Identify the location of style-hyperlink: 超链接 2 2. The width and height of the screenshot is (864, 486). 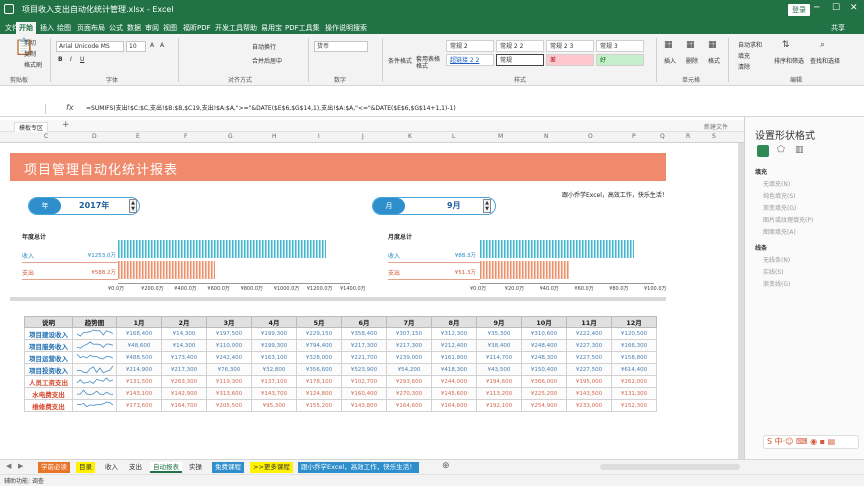
(470, 60).